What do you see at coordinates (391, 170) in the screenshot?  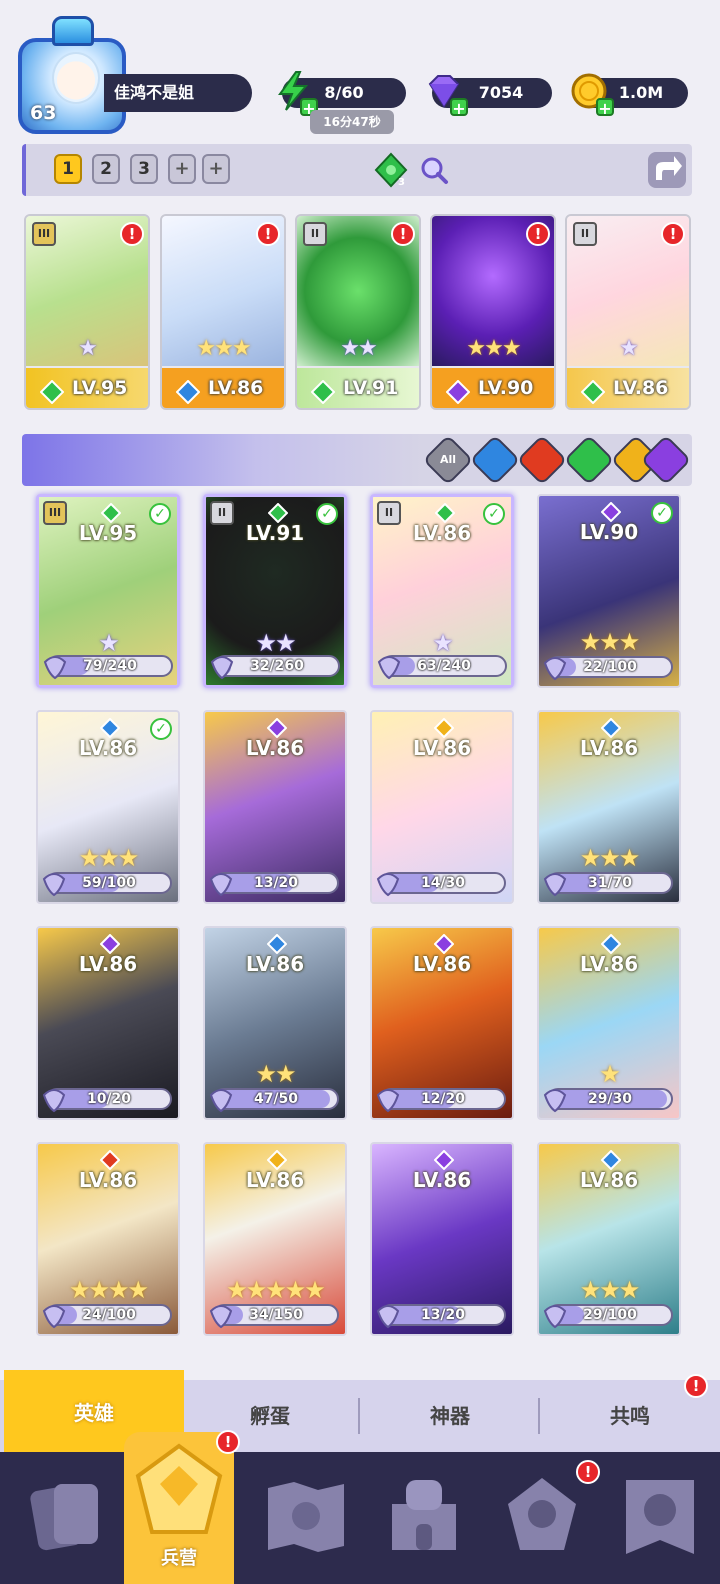 I see `wind-gem-icon: 3` at bounding box center [391, 170].